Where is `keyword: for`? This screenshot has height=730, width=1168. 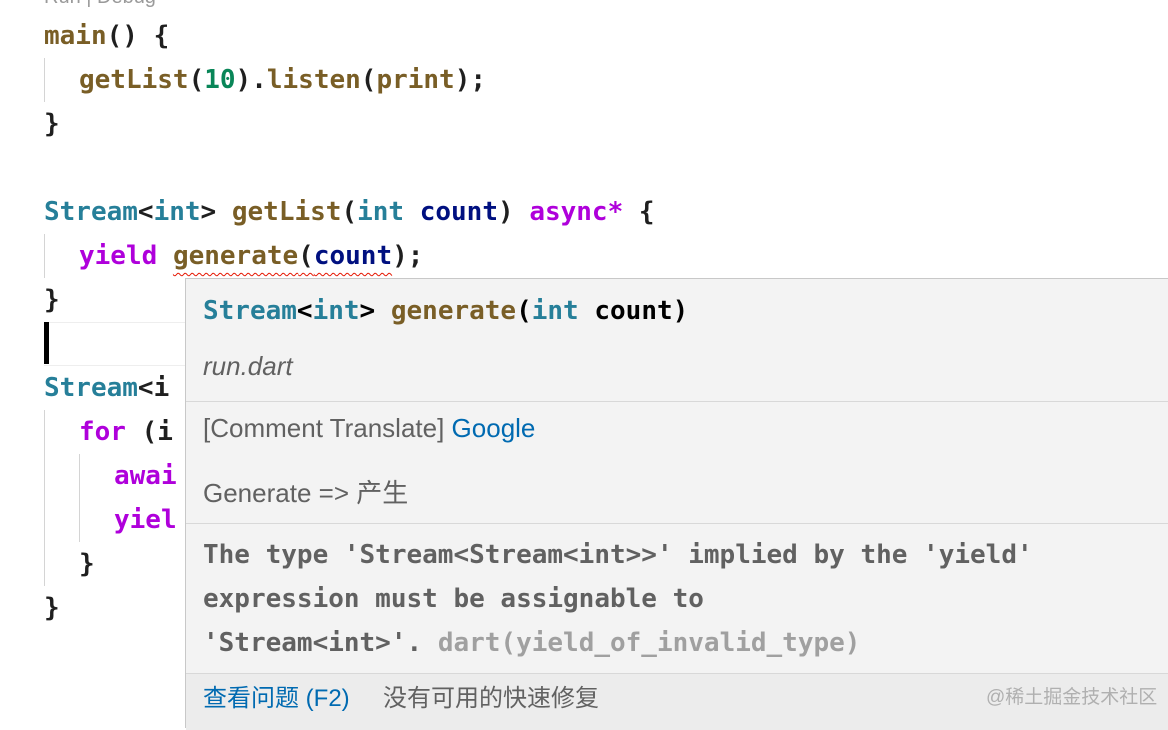
keyword: for is located at coordinates (102, 432).